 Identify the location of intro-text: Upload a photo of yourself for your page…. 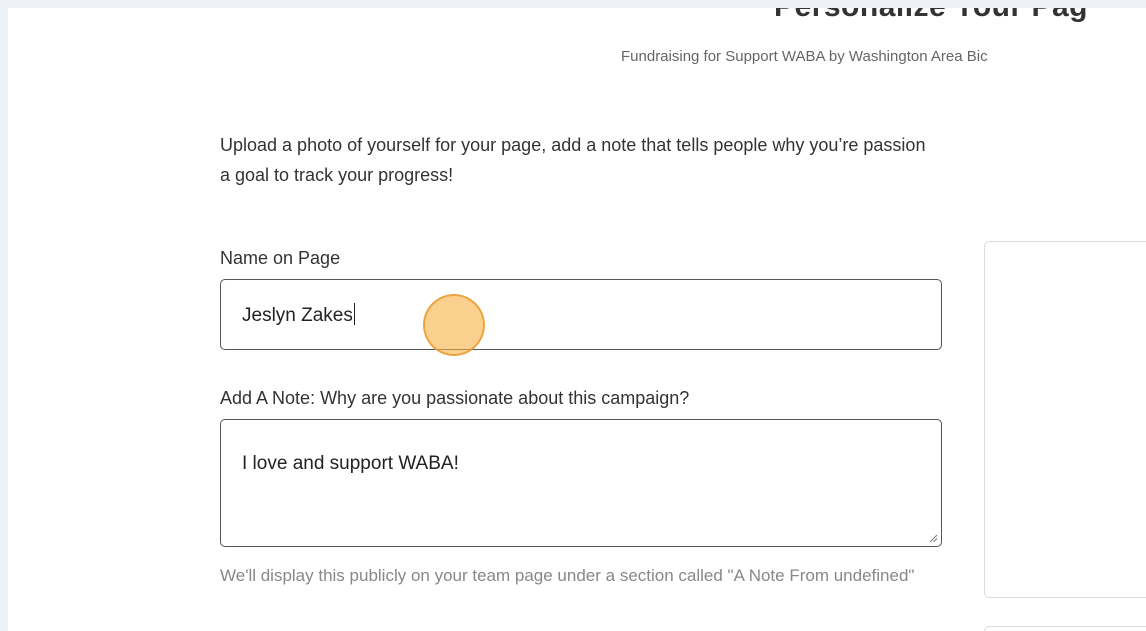
(683, 160).